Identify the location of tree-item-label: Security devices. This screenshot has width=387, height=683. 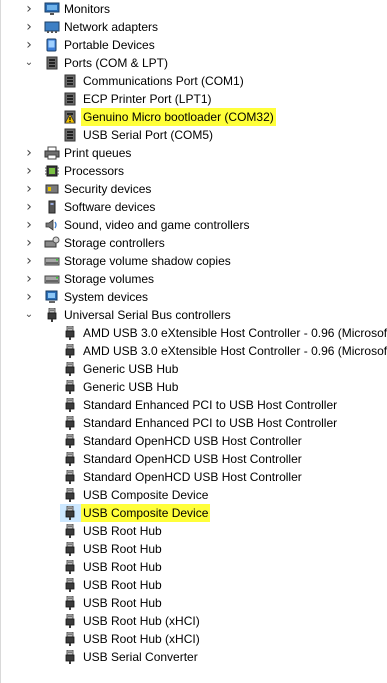
(108, 189).